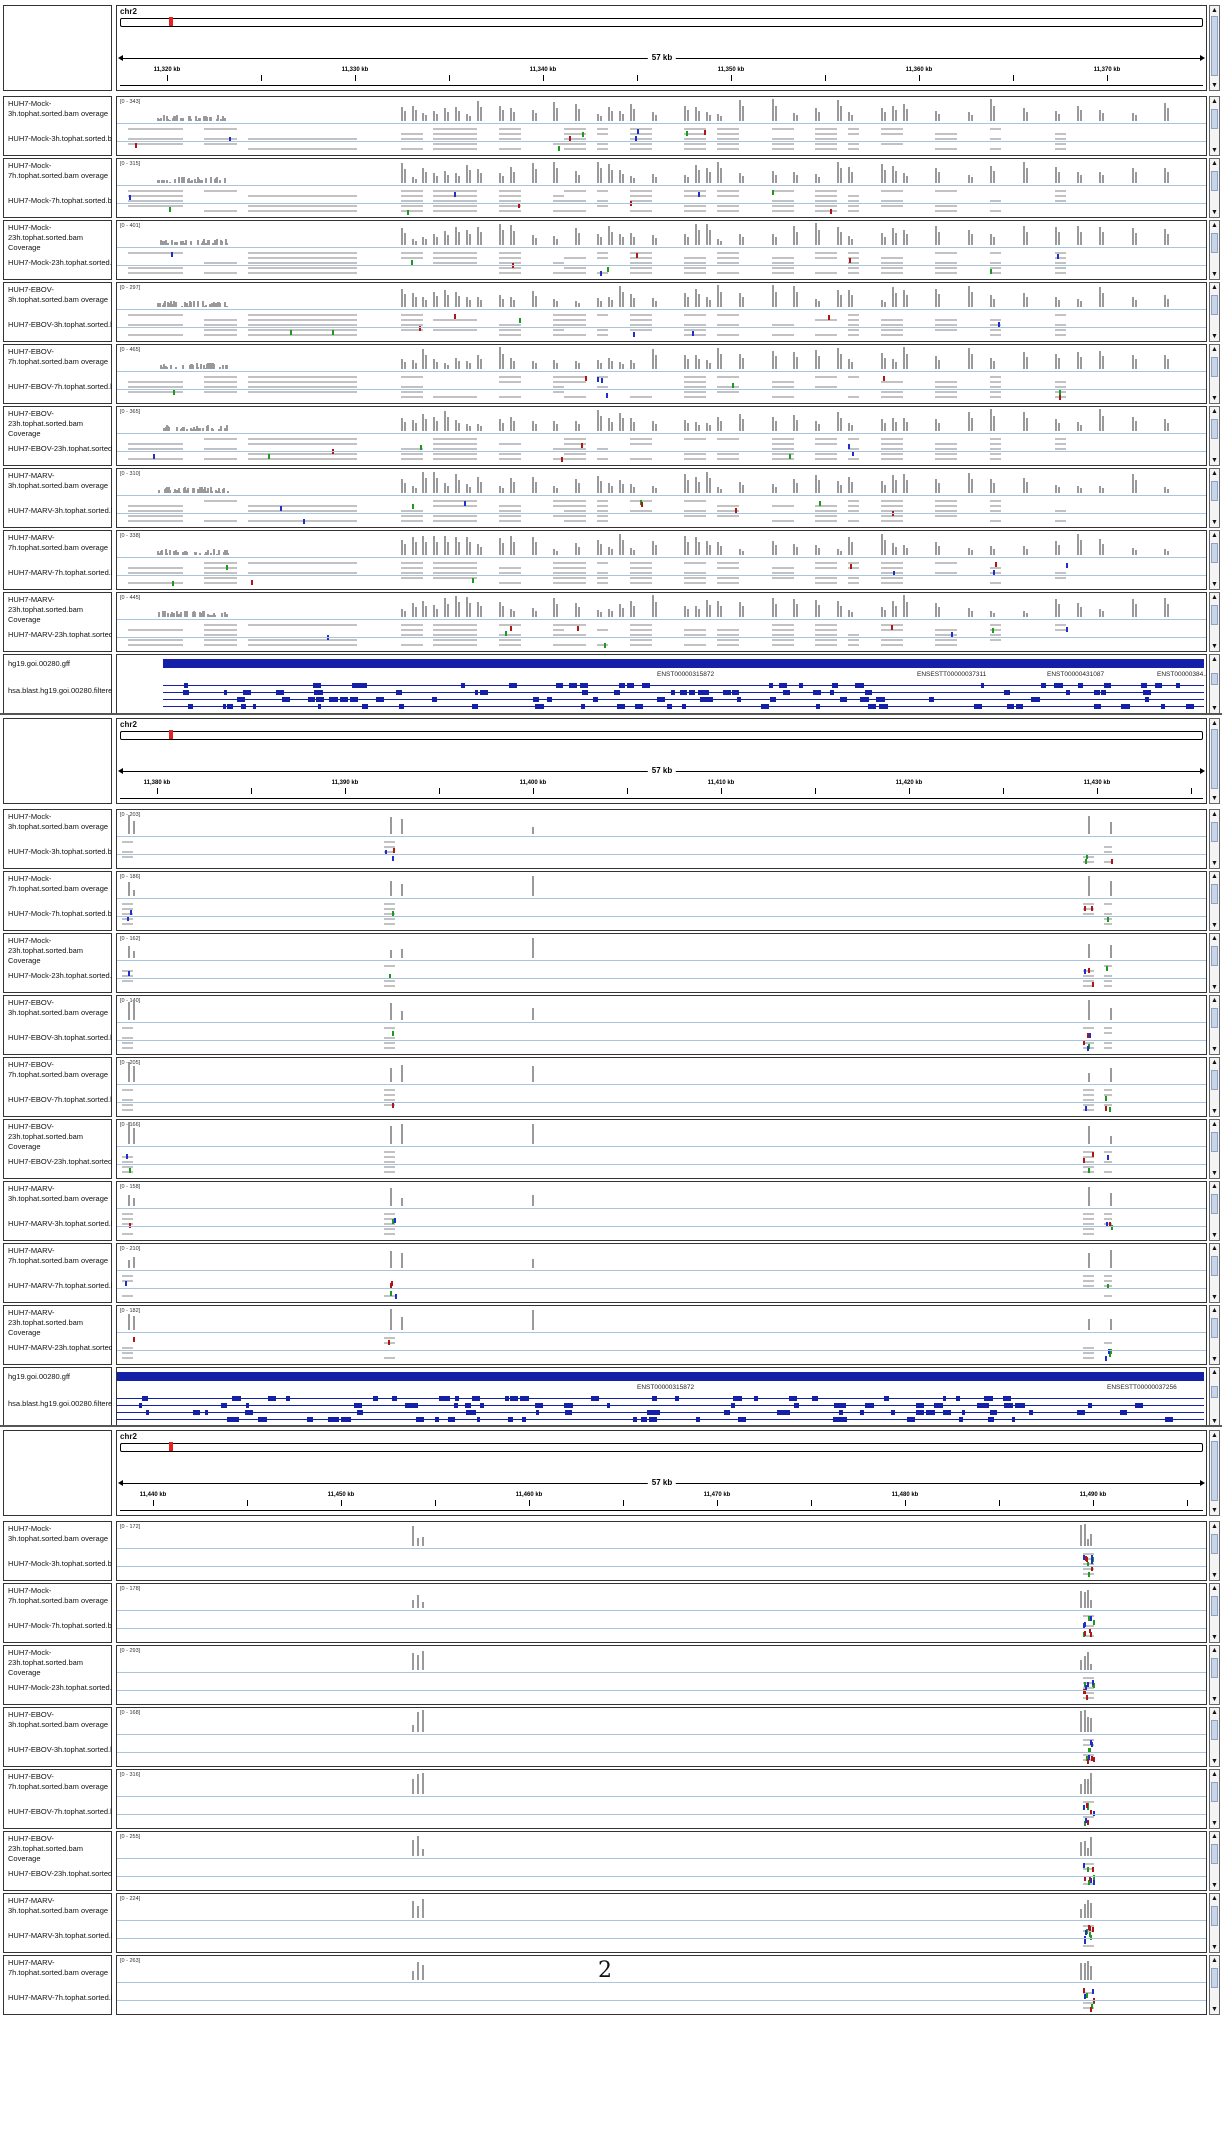 This screenshot has height=2142, width=1222. Describe the element at coordinates (128, 1436) in the screenshot. I see `chromosome-name: chr2` at that location.